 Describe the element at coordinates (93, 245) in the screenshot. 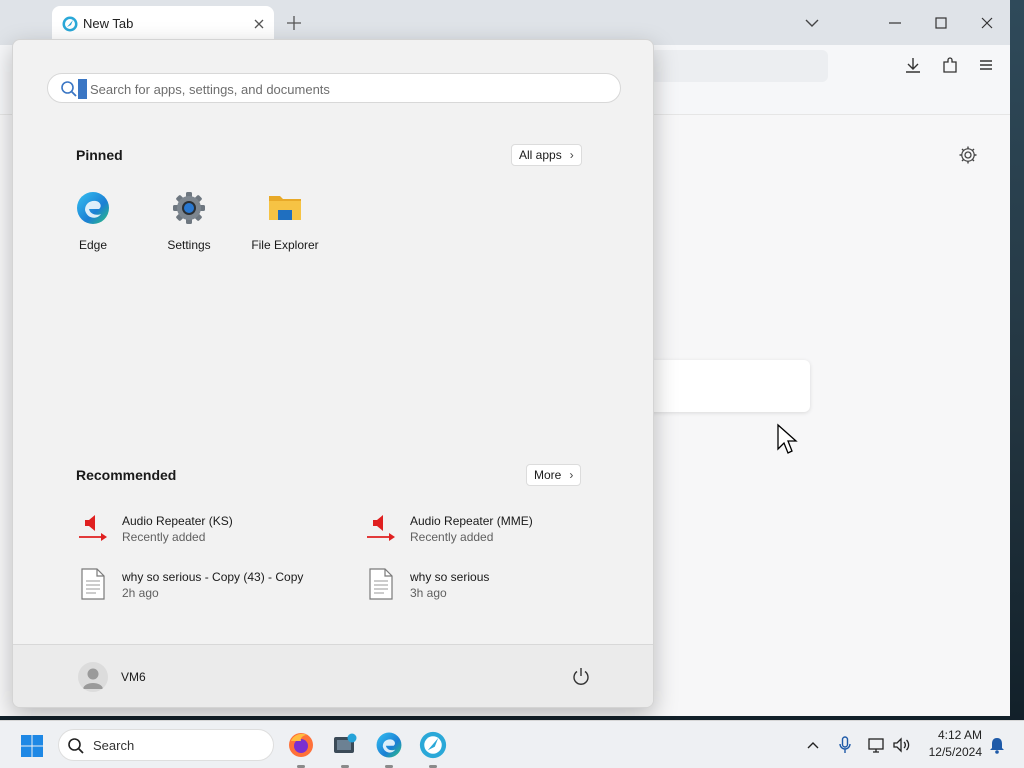

I see `pinned-app-label: Edge` at that location.